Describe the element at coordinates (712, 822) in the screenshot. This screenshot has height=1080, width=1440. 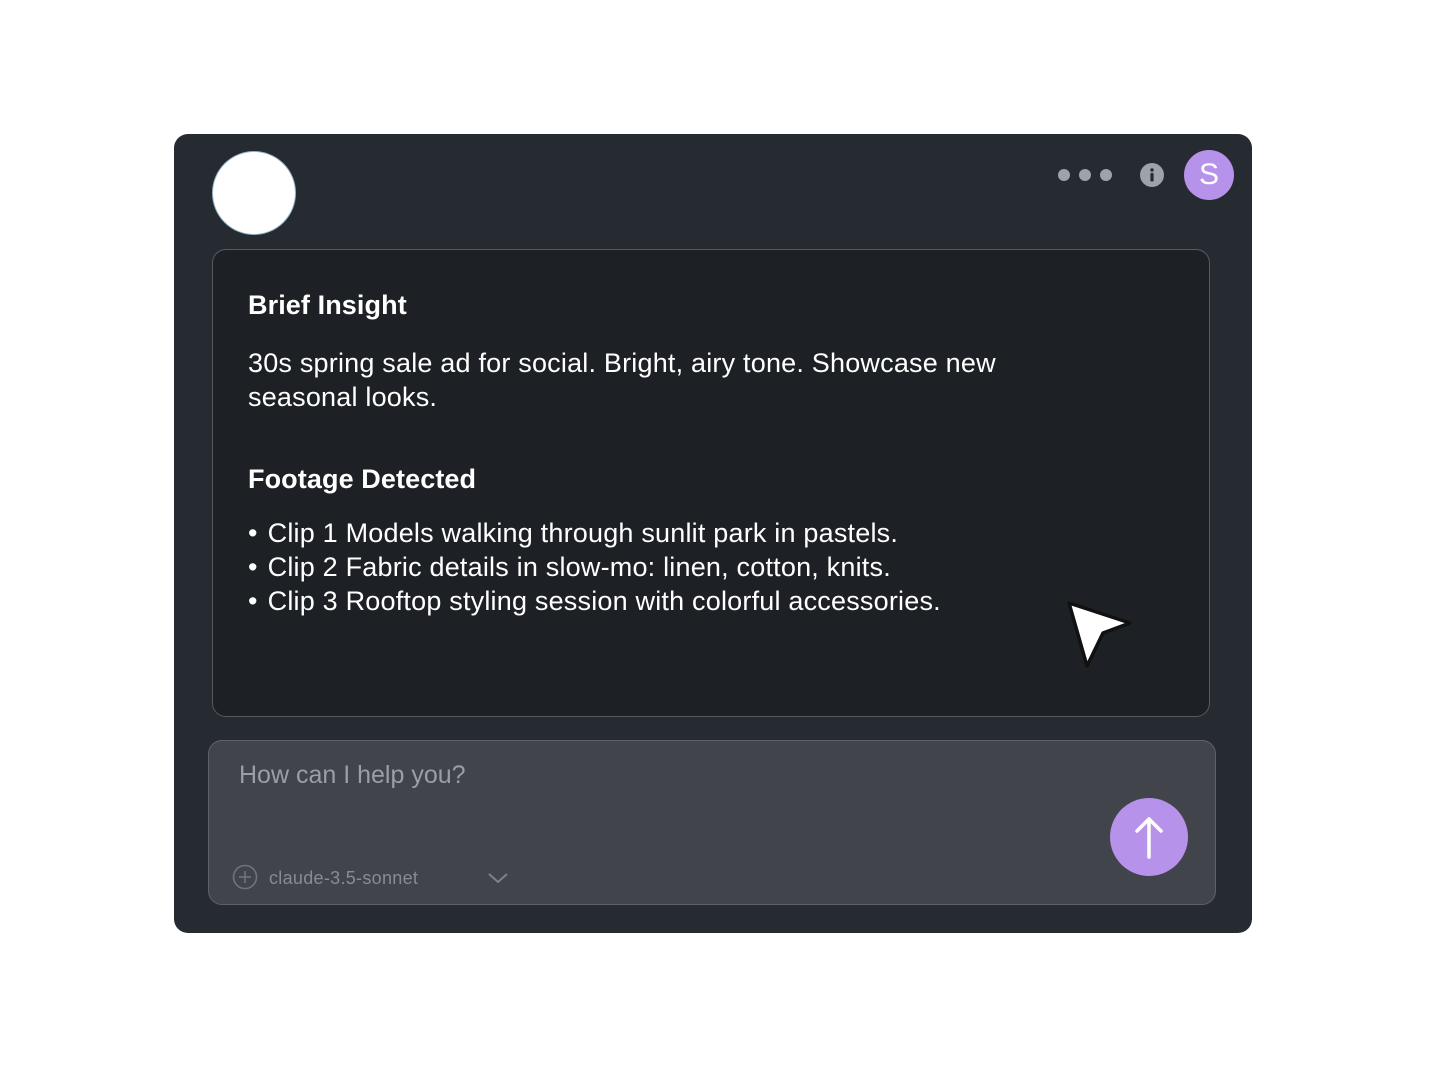
I see `composer: claude-3.5-sonnet` at that location.